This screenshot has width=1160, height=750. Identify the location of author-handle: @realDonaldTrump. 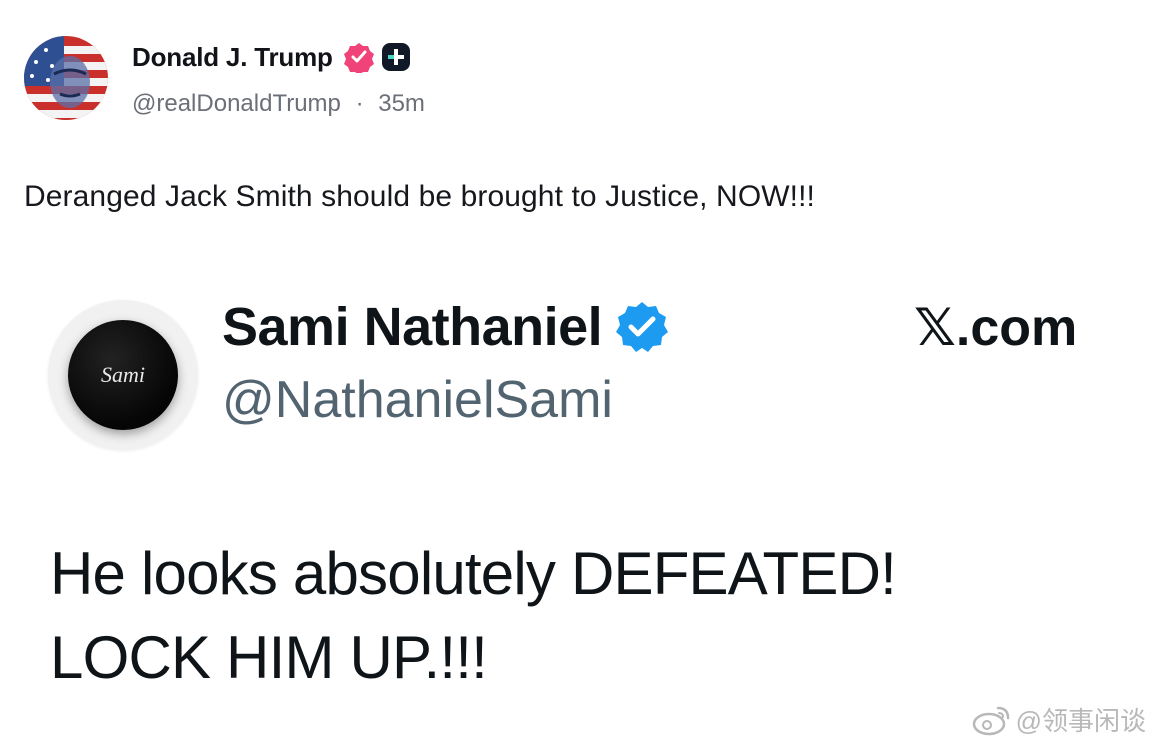
(236, 103).